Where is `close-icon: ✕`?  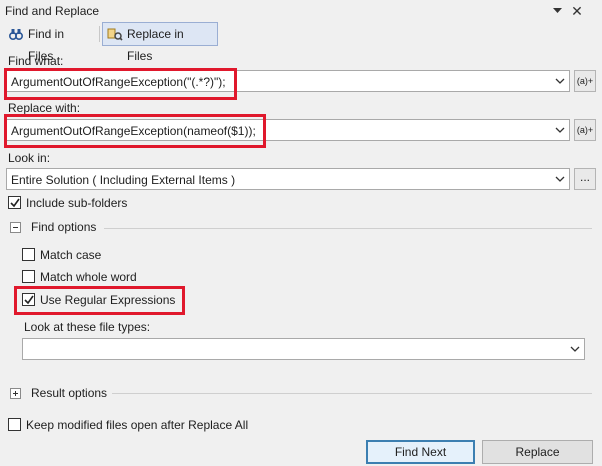 close-icon: ✕ is located at coordinates (577, 11).